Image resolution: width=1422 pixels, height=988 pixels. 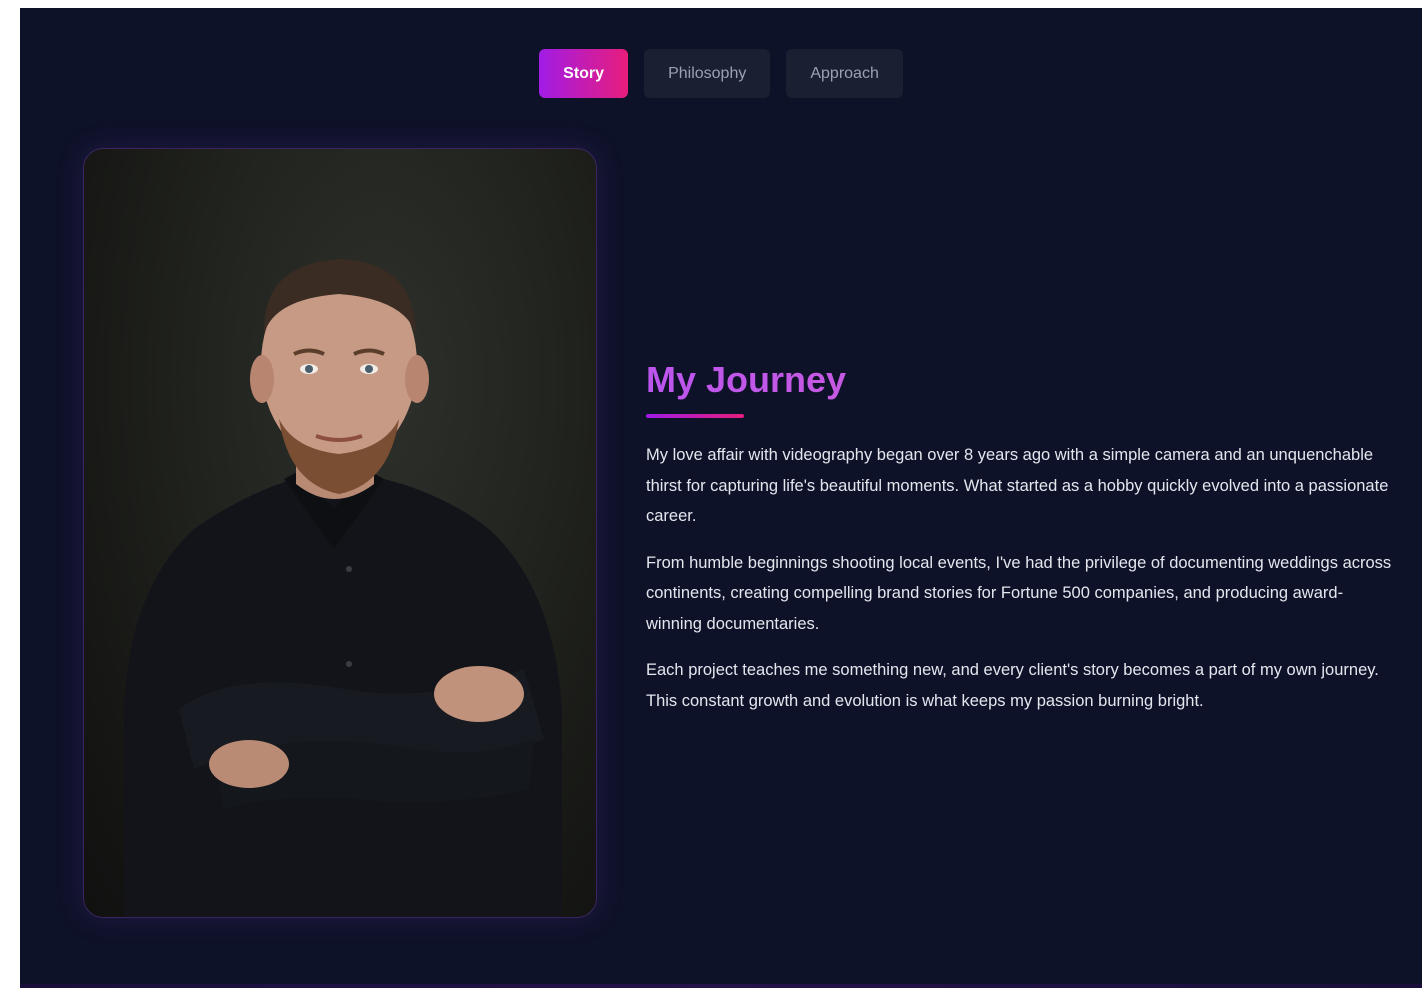 I want to click on story-heading: My Journey, so click(x=1021, y=380).